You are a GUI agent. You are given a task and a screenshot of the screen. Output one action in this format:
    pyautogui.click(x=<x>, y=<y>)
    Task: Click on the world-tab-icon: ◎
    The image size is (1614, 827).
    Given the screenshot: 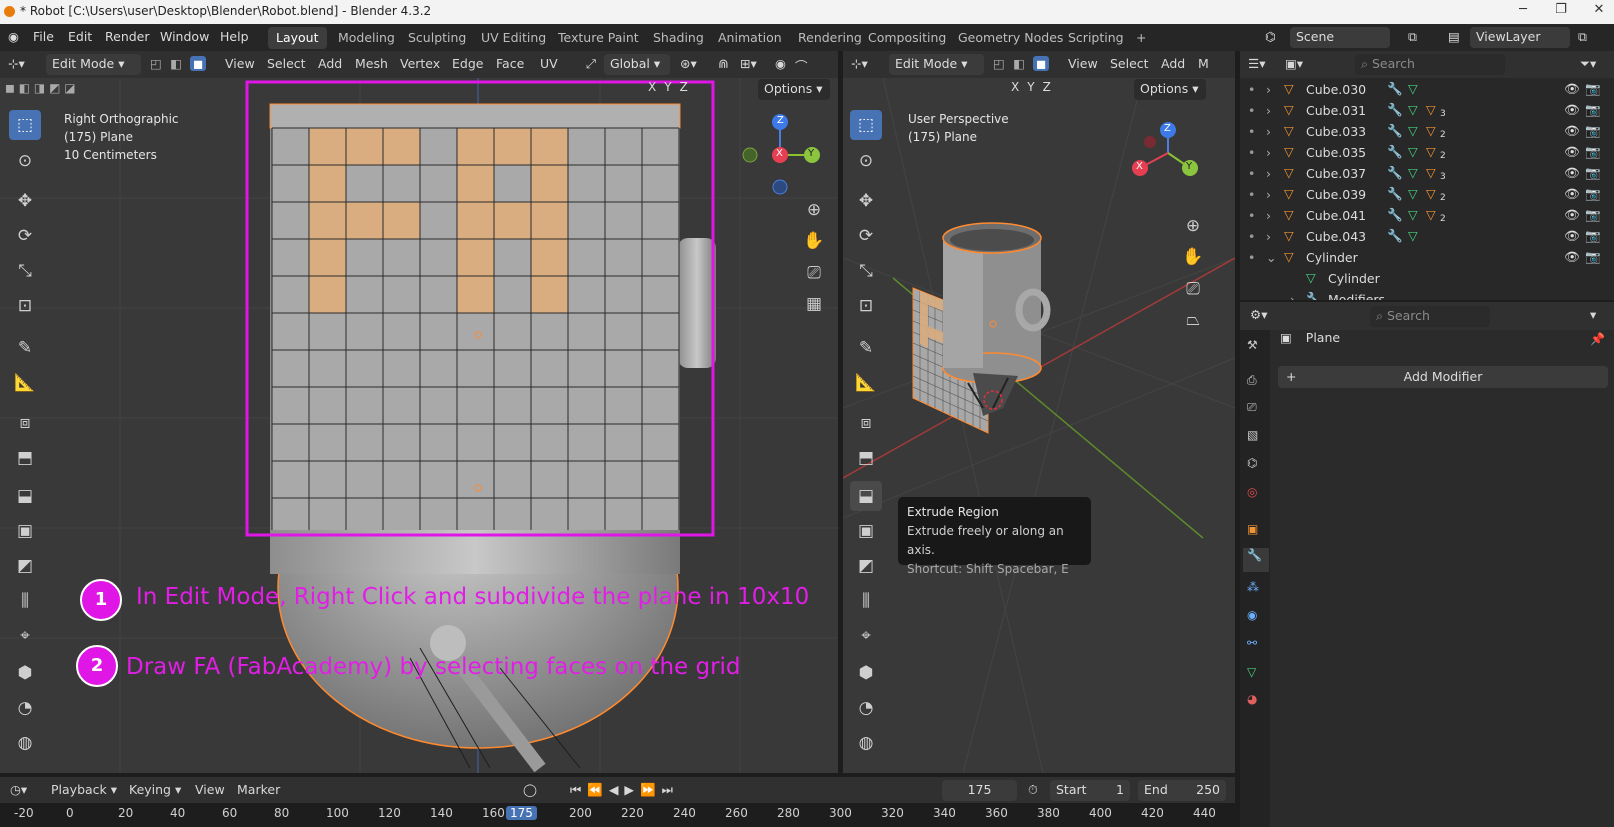 What is the action you would take?
    pyautogui.click(x=1252, y=492)
    